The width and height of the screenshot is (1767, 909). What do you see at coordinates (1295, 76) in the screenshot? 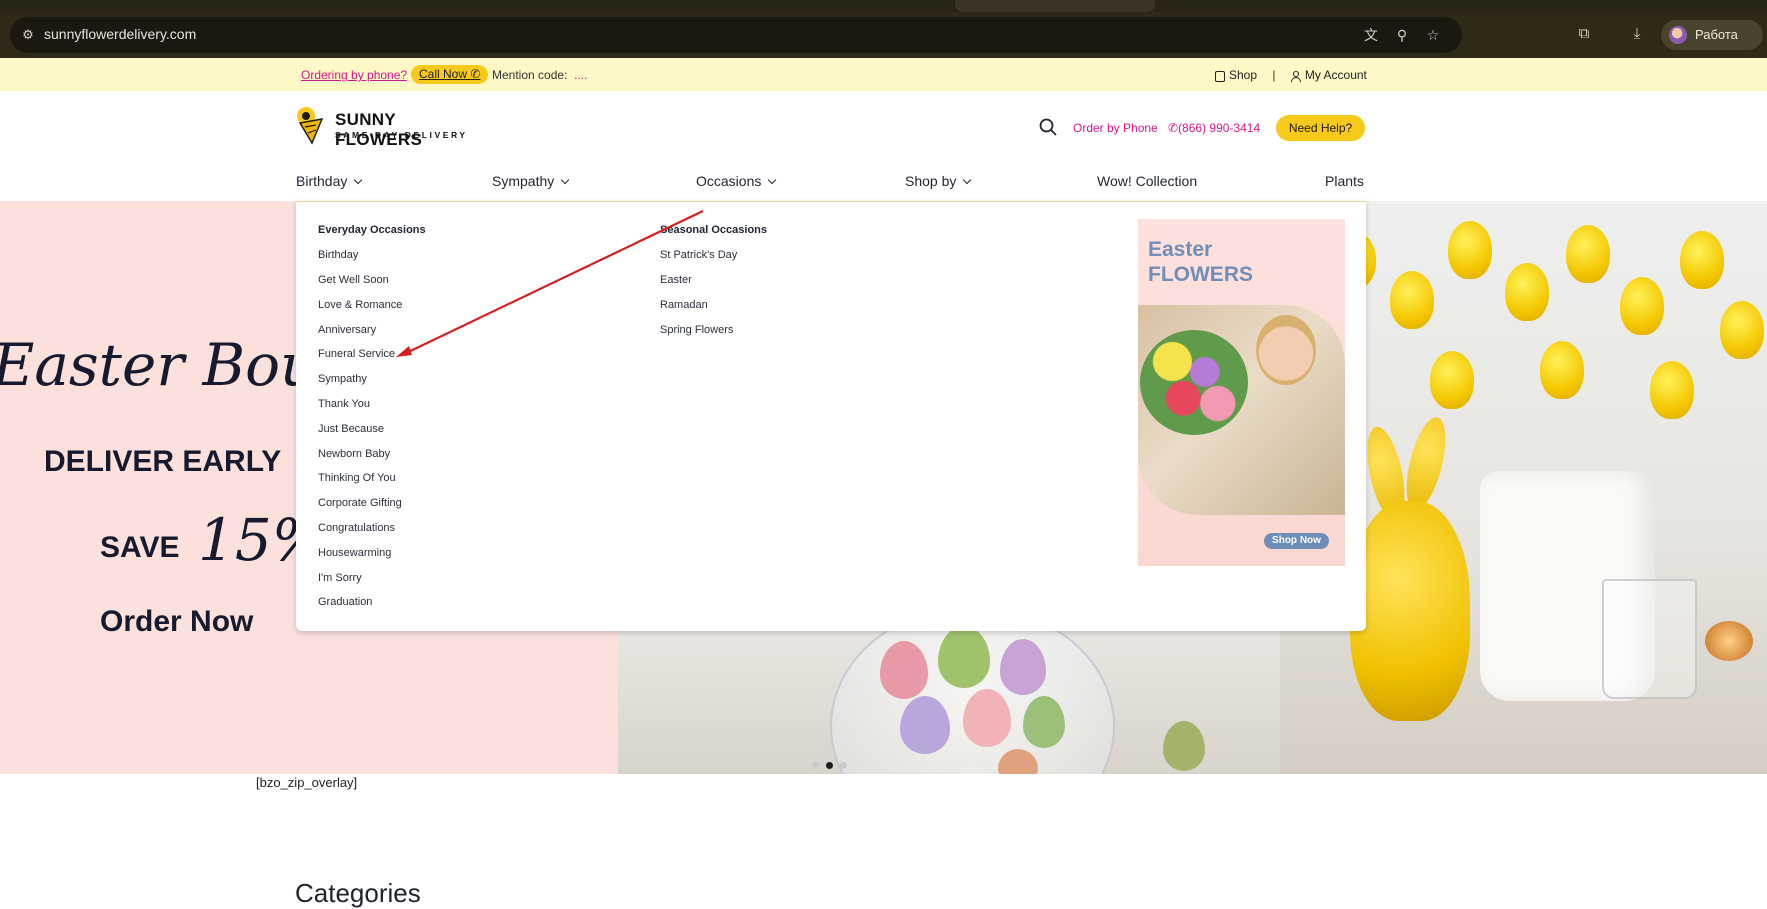
I see `user-icon` at bounding box center [1295, 76].